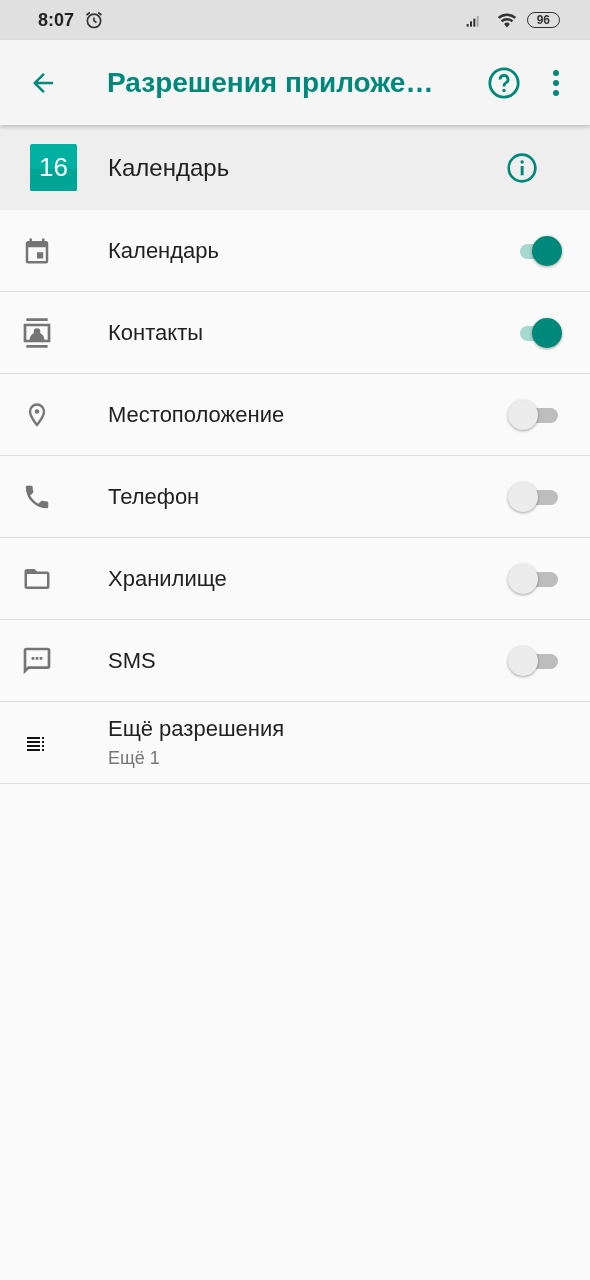  I want to click on permission-label: Календарь, so click(308, 250).